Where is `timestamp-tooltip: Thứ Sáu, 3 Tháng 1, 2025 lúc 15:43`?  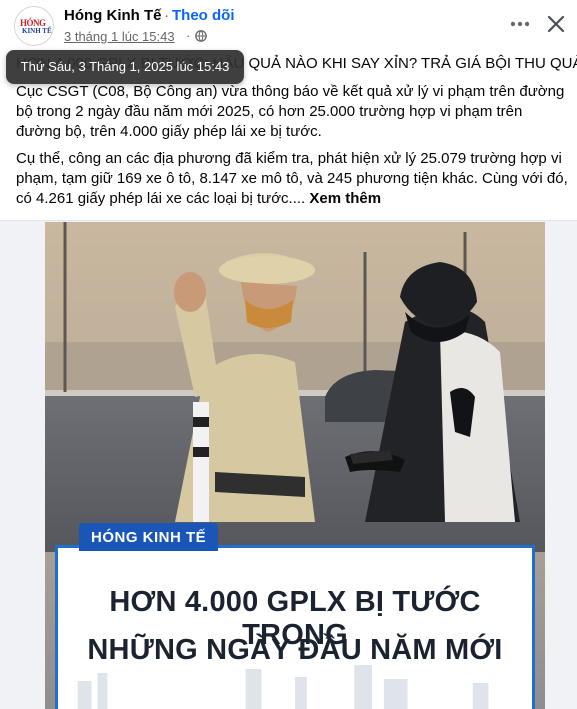
timestamp-tooltip: Thứ Sáu, 3 Tháng 1, 2025 lúc 15:43 is located at coordinates (125, 67).